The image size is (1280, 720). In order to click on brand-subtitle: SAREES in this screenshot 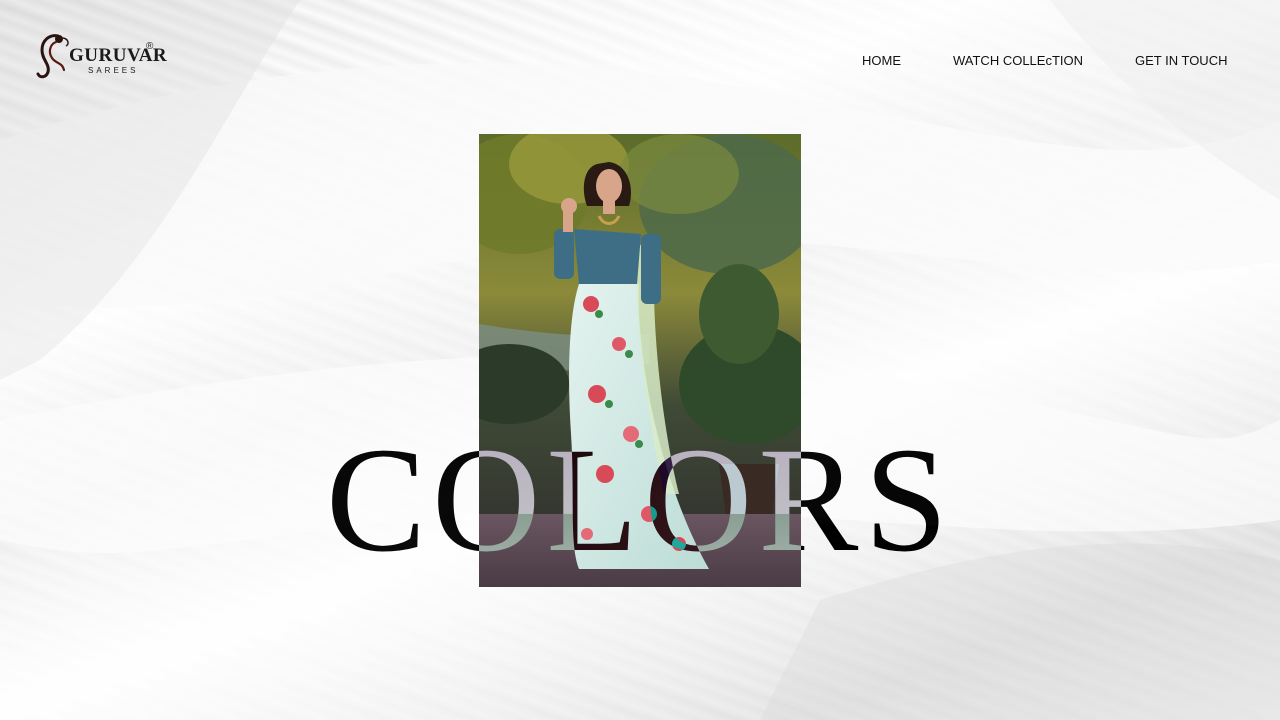, I will do `click(113, 70)`.